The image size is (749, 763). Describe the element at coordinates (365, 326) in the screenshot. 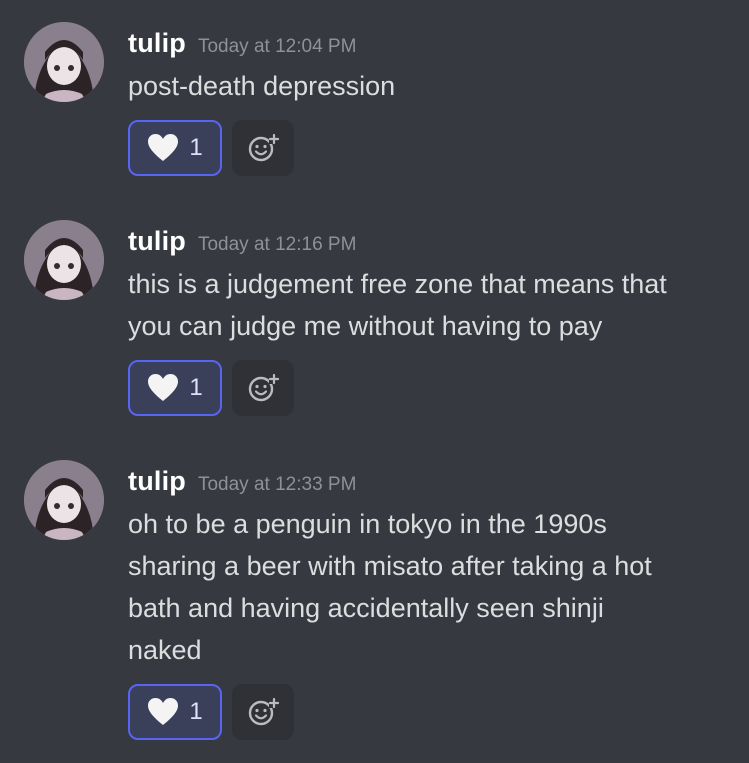

I see `message-line: you can judge me without having to pay` at that location.